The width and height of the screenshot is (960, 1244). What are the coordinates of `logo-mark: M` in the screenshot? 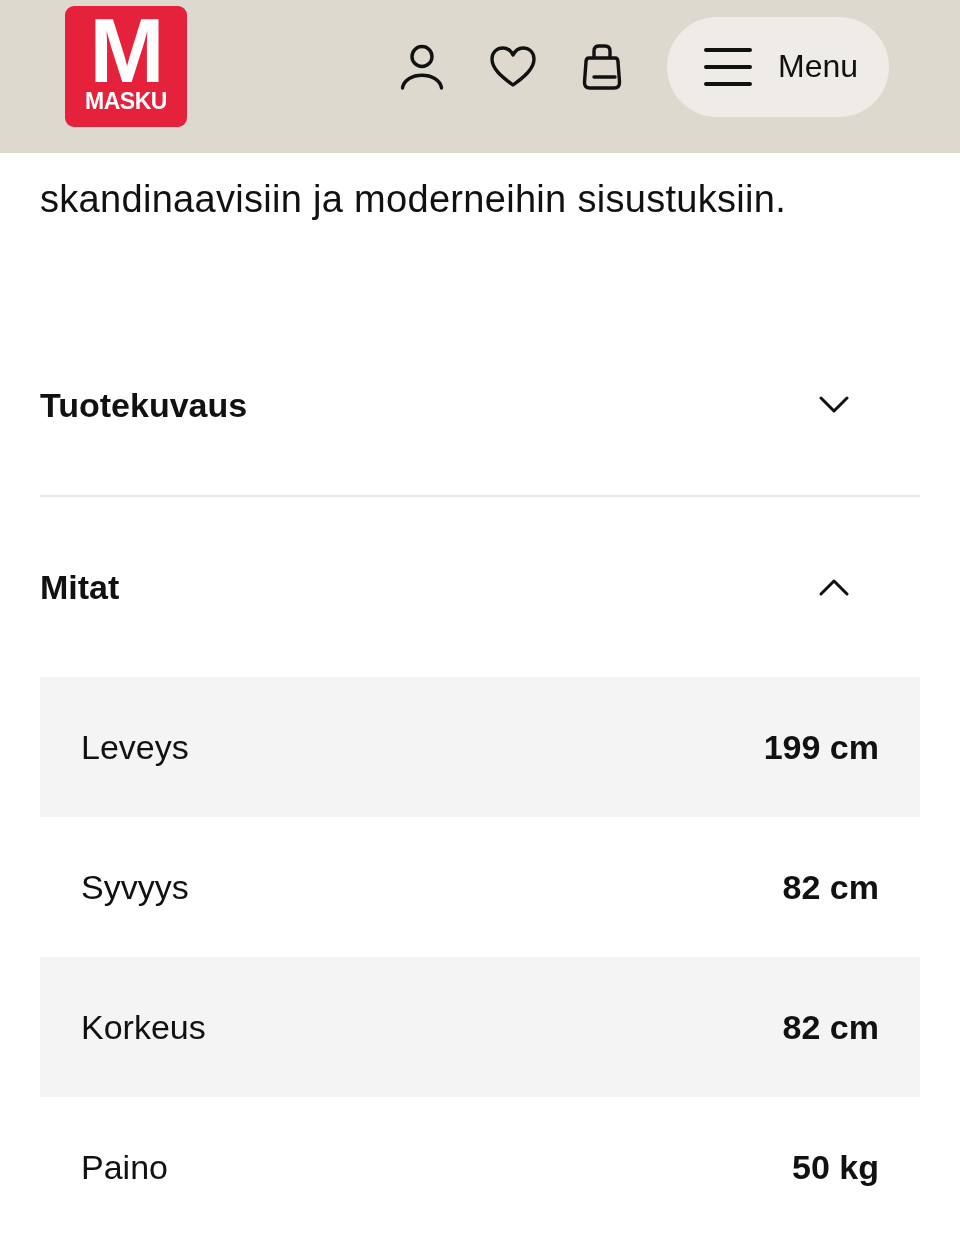 It's located at (126, 51).